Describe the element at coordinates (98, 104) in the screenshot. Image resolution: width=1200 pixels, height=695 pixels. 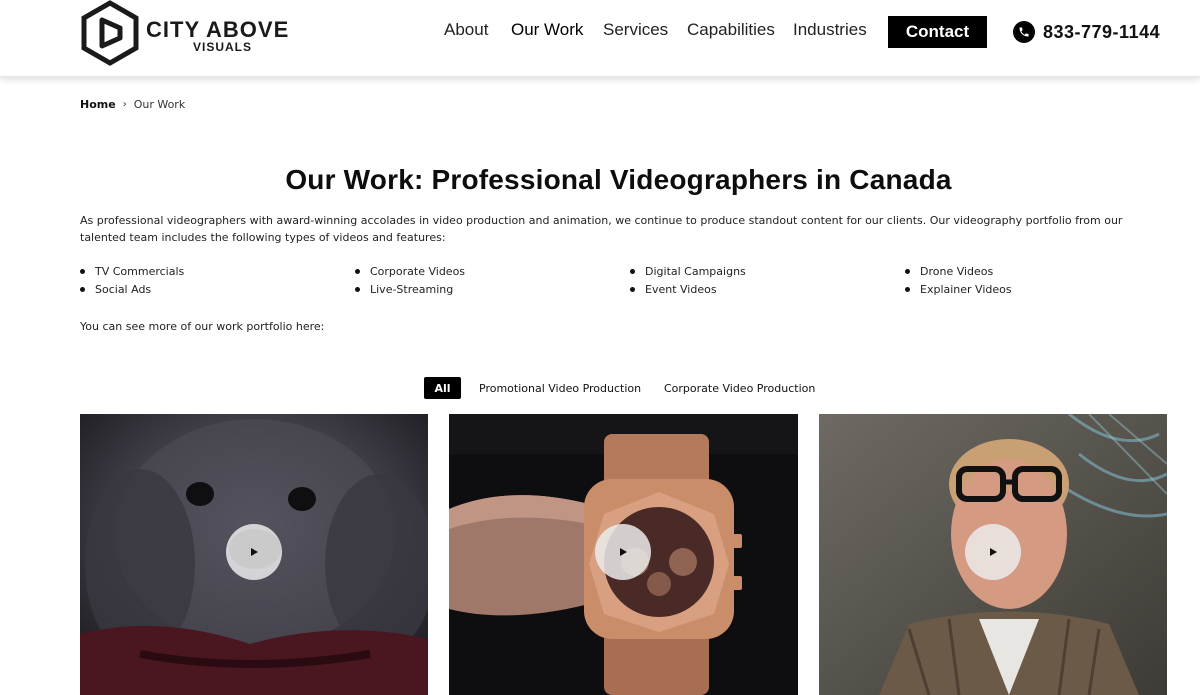
I see `breadcrumb-home-link: Home` at that location.